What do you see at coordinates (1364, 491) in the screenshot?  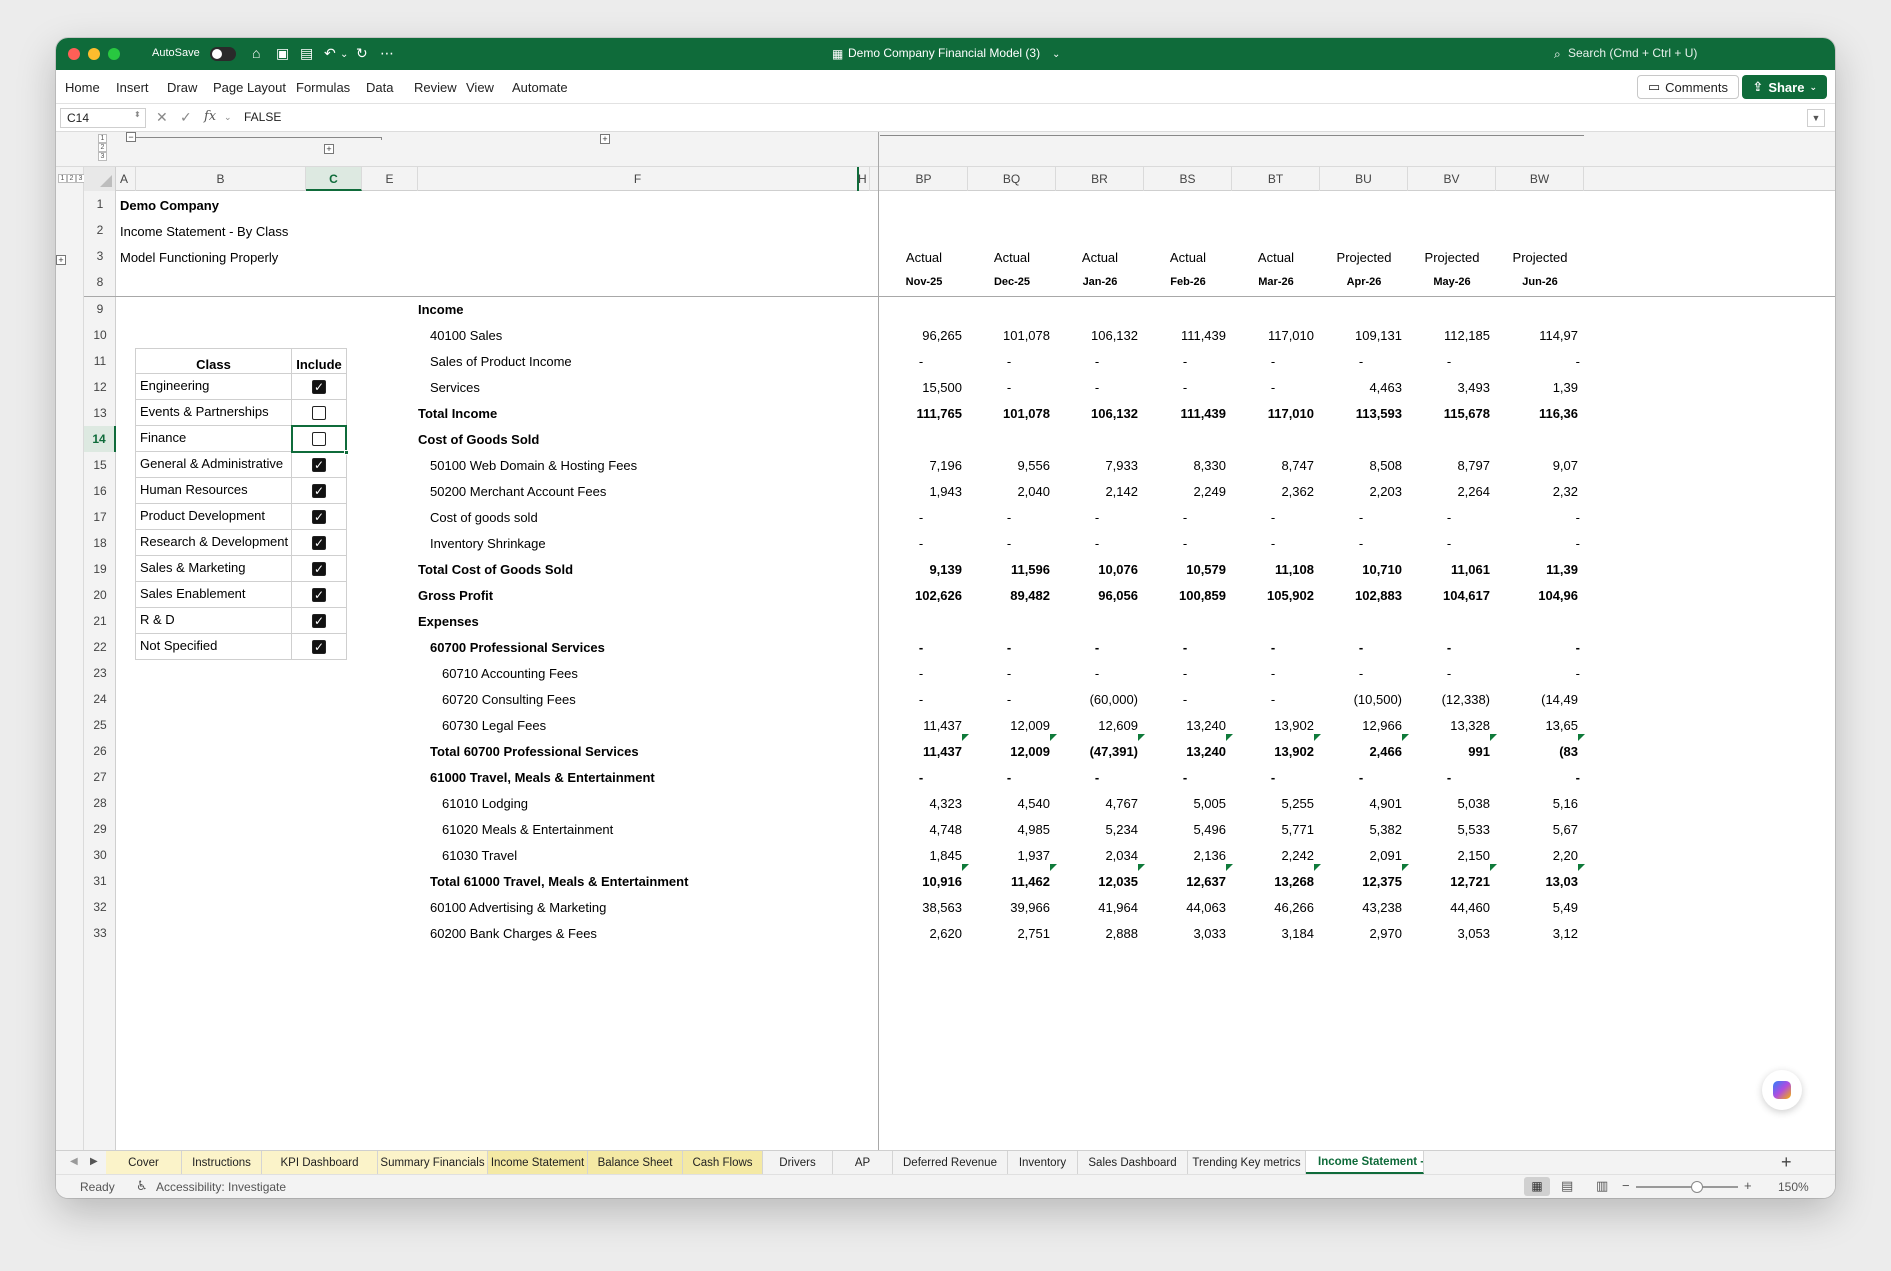 I see `value-cell: 2,203` at bounding box center [1364, 491].